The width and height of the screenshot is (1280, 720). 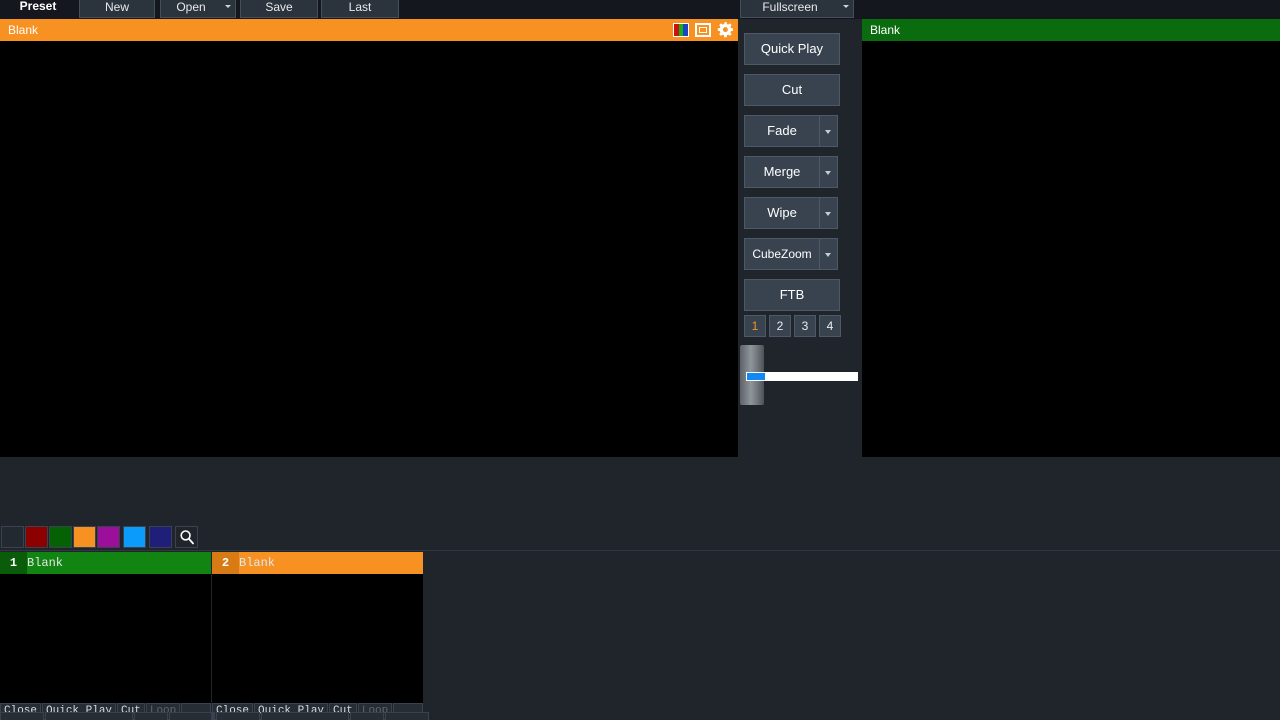 What do you see at coordinates (105, 563) in the screenshot?
I see `playlist-card-1-header: 1 Blank` at bounding box center [105, 563].